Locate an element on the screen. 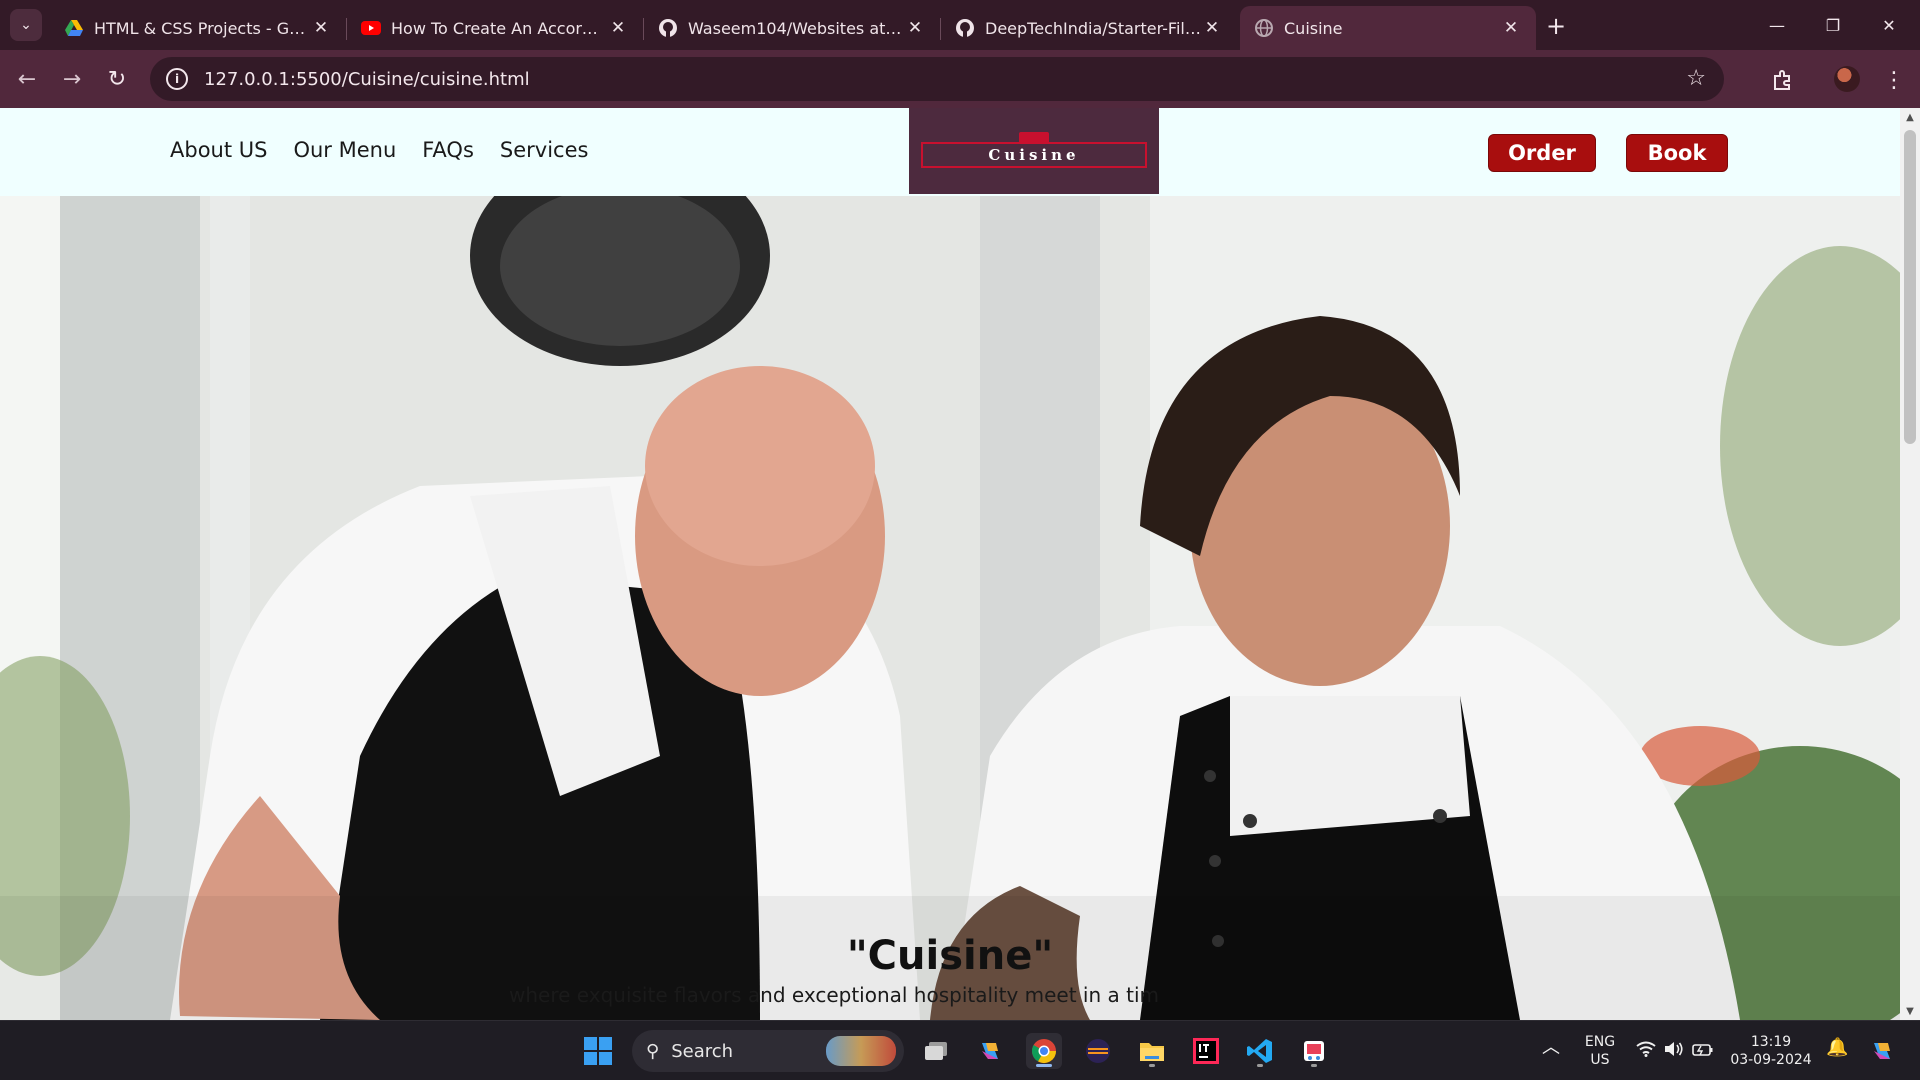  intellij-icon is located at coordinates (1206, 1051).